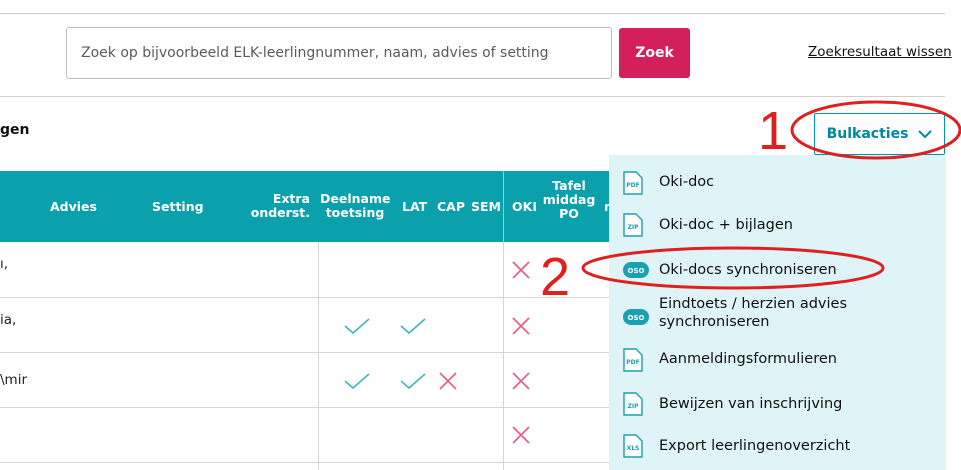 This screenshot has width=961, height=470. Describe the element at coordinates (472, 13) in the screenshot. I see `top-divider` at that location.